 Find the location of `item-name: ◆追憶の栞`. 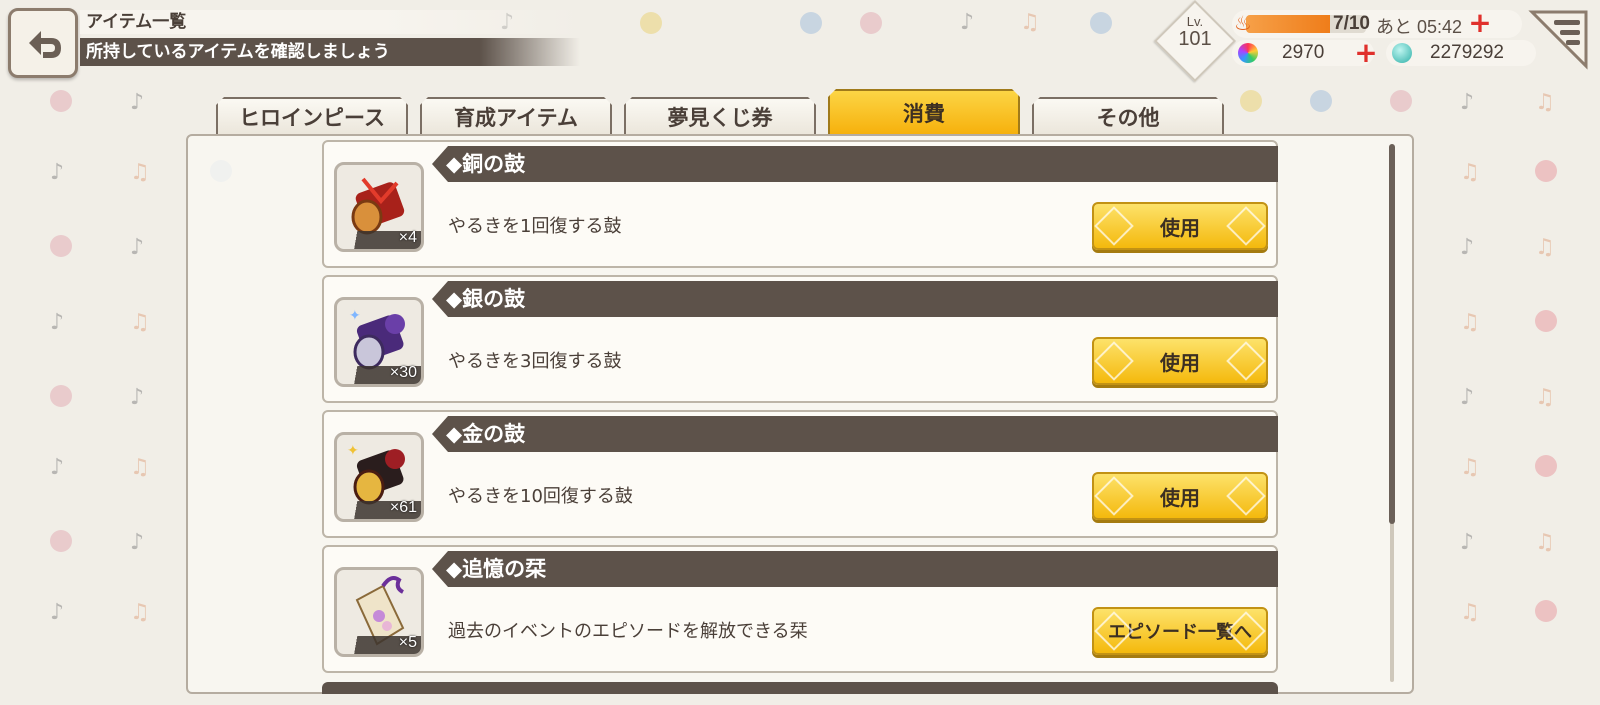

item-name: ◆追憶の栞 is located at coordinates (855, 569).